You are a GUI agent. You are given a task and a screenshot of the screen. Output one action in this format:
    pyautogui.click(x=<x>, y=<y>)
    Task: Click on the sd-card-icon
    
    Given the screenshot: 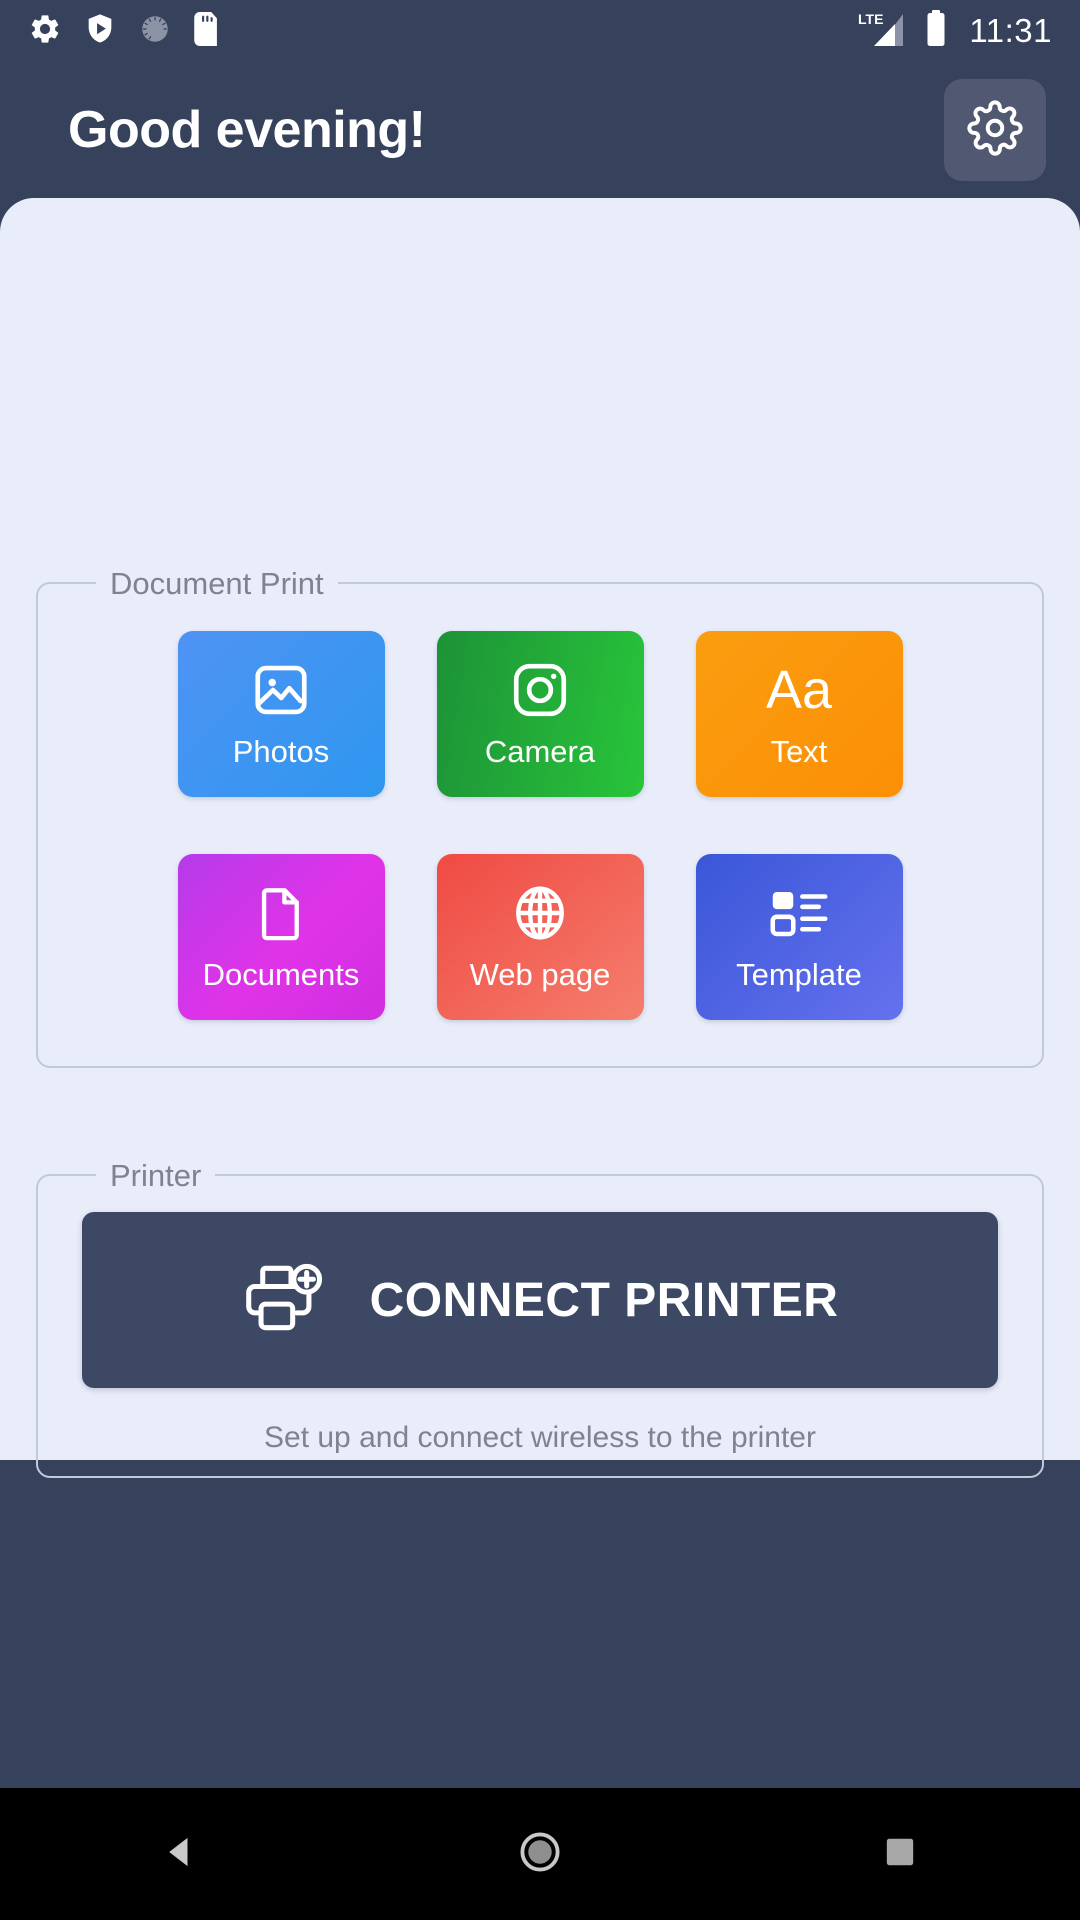 What is the action you would take?
    pyautogui.click(x=207, y=31)
    